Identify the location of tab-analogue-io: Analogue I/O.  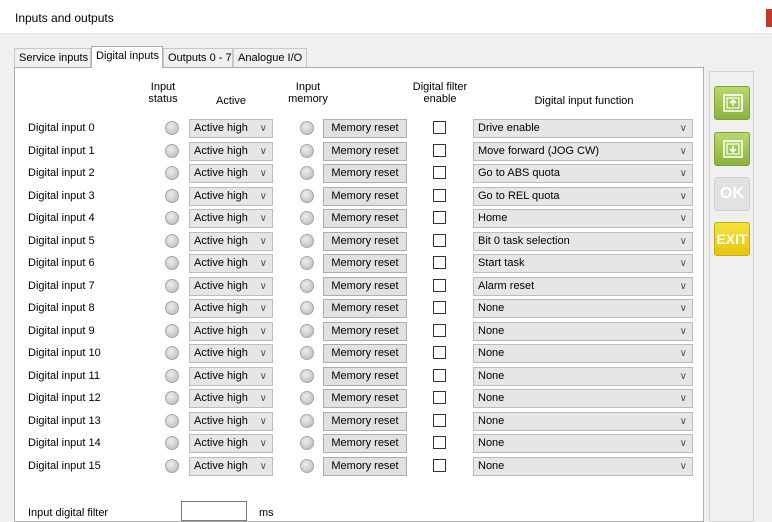
(270, 57).